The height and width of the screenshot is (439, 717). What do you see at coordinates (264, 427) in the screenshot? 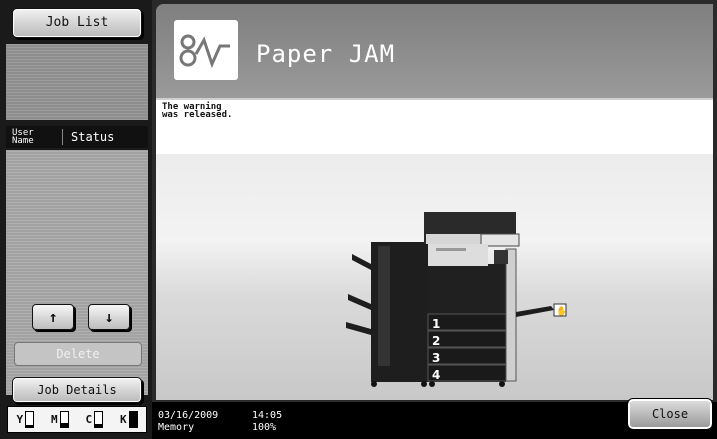
I see `memory-value: 100%` at bounding box center [264, 427].